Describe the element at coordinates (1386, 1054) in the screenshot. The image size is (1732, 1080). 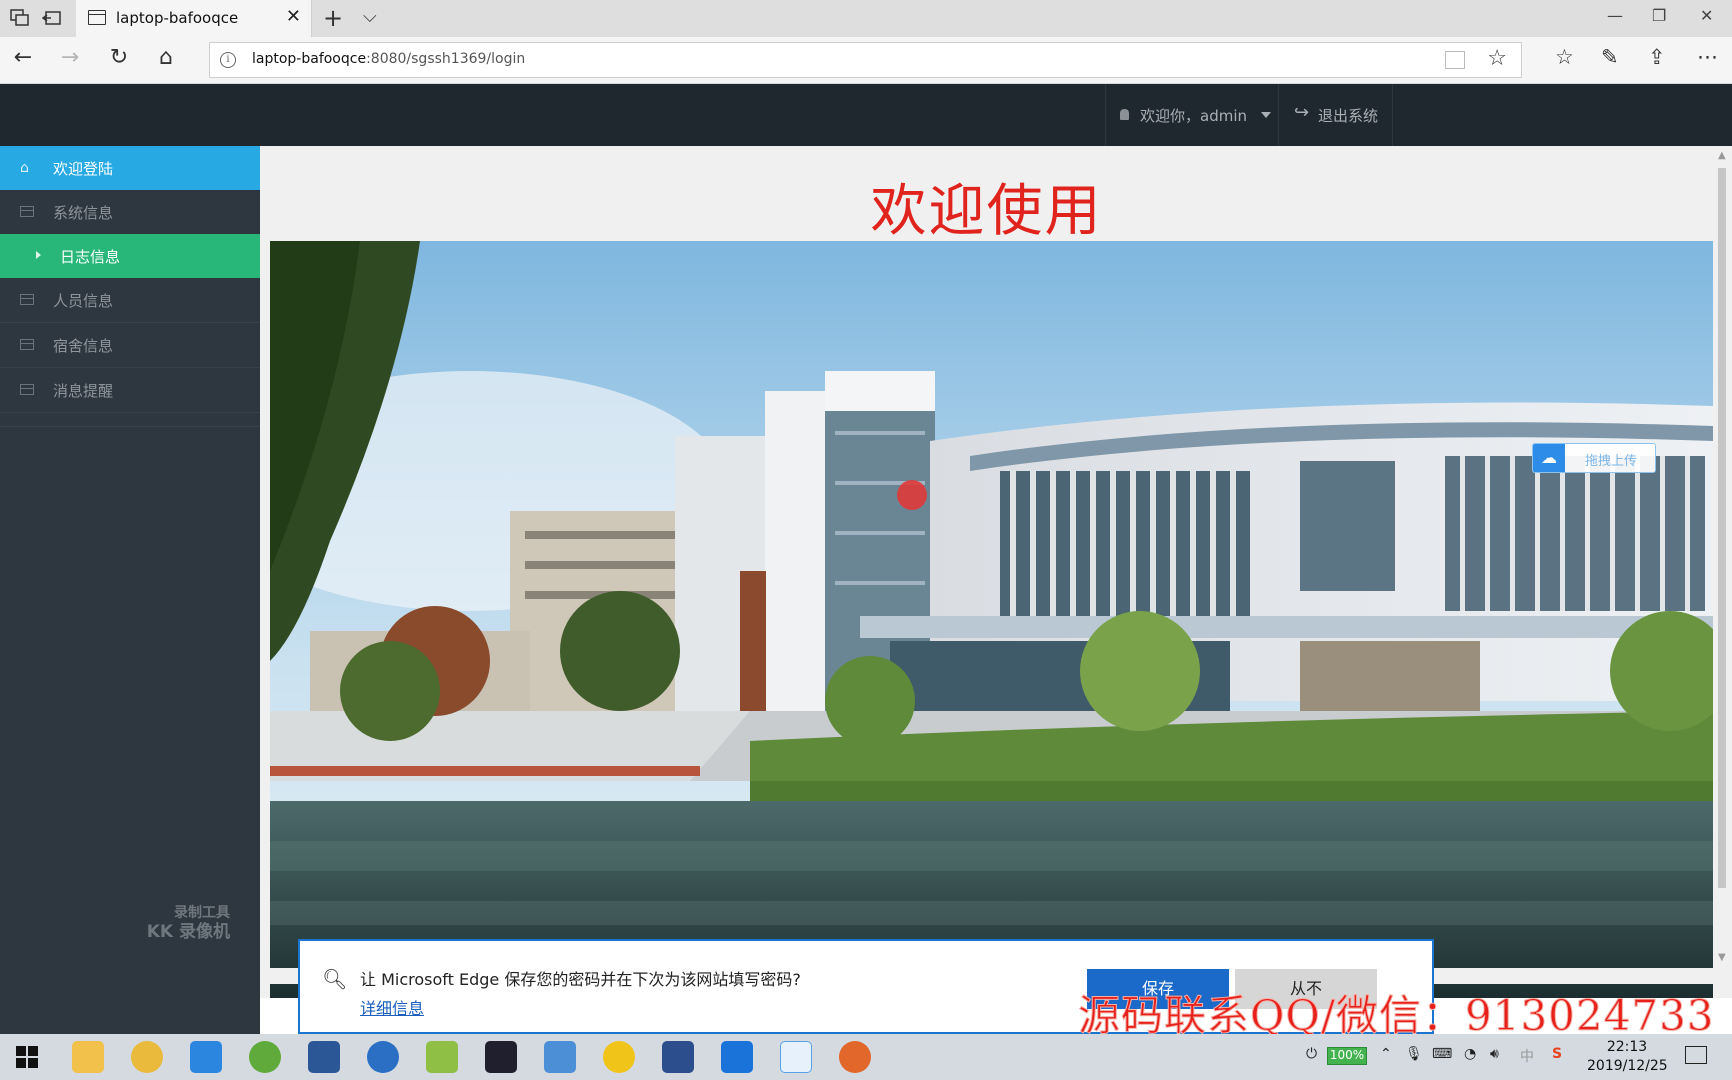
I see `tray-expand-icon: ⌃` at that location.